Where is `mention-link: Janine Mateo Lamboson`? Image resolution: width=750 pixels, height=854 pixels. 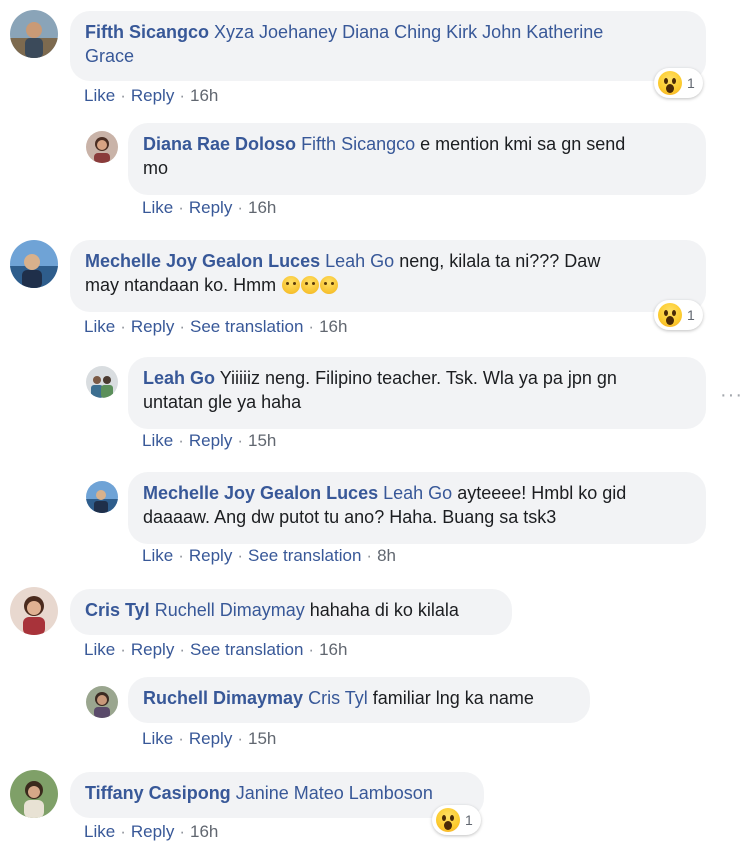
mention-link: Janine Mateo Lamboson is located at coordinates (334, 793).